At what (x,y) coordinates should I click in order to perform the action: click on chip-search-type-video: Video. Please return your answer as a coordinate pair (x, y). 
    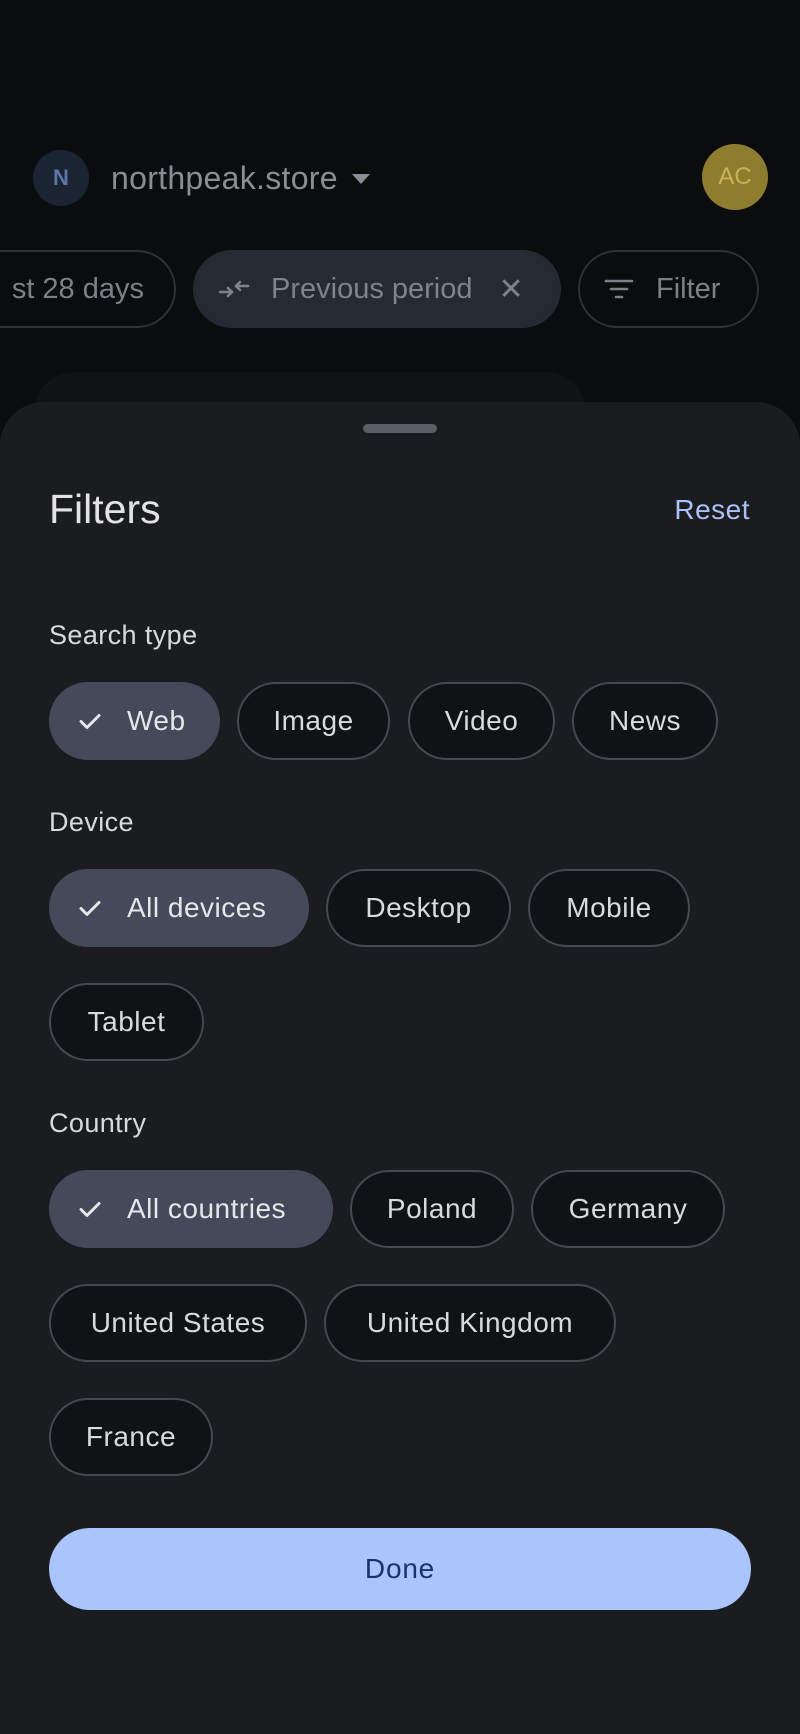
    Looking at the image, I should click on (481, 721).